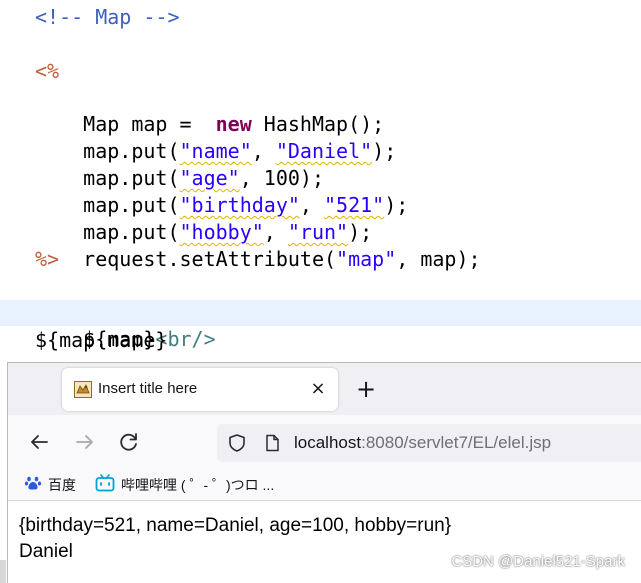 This screenshot has height=583, width=641. Describe the element at coordinates (83, 389) in the screenshot. I see `tomcat-favicon-icon` at that location.